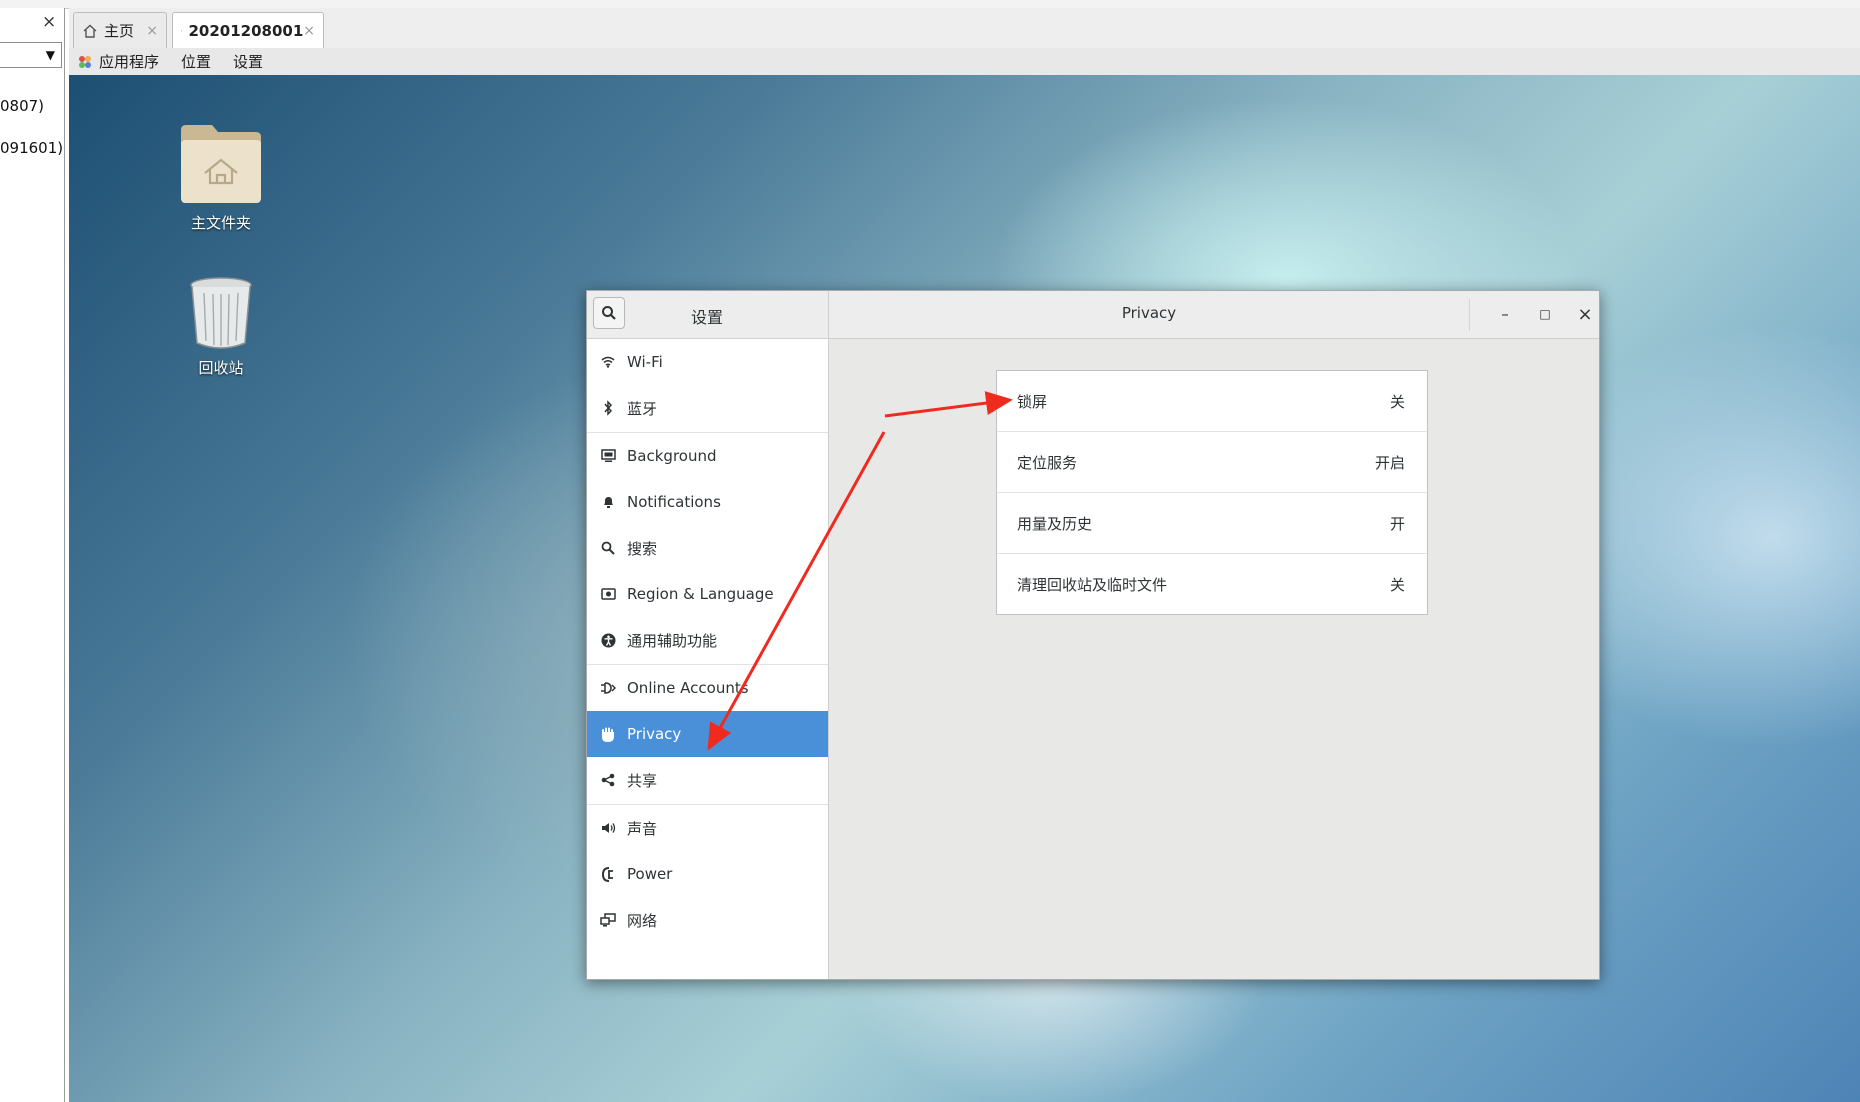 This screenshot has height=1102, width=1860. Describe the element at coordinates (672, 456) in the screenshot. I see `sidebar-item-label: Background` at that location.